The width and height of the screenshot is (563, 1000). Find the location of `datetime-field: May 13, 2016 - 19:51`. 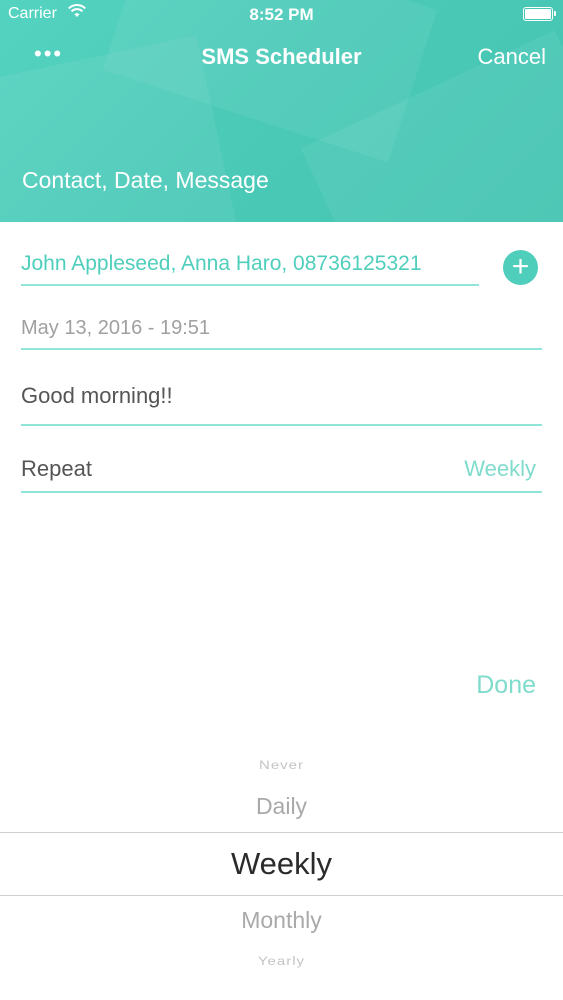

datetime-field: May 13, 2016 - 19:51 is located at coordinates (115, 328).